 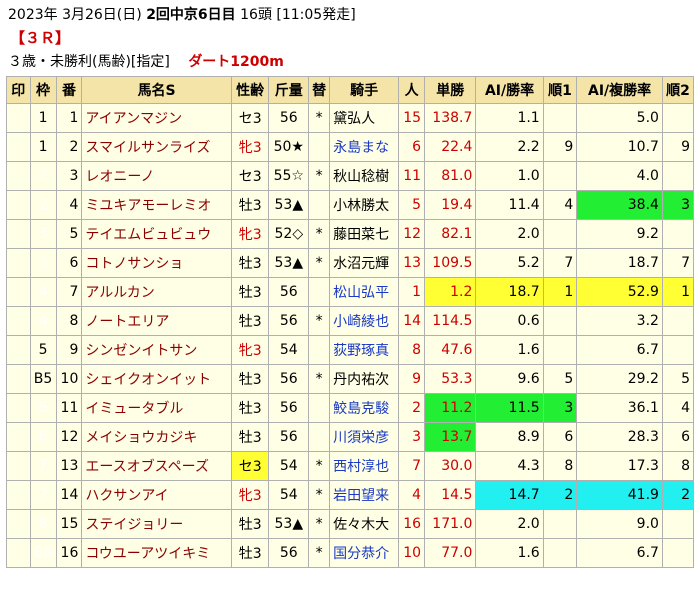 I want to click on col-weight: 斤量, so click(x=289, y=90).